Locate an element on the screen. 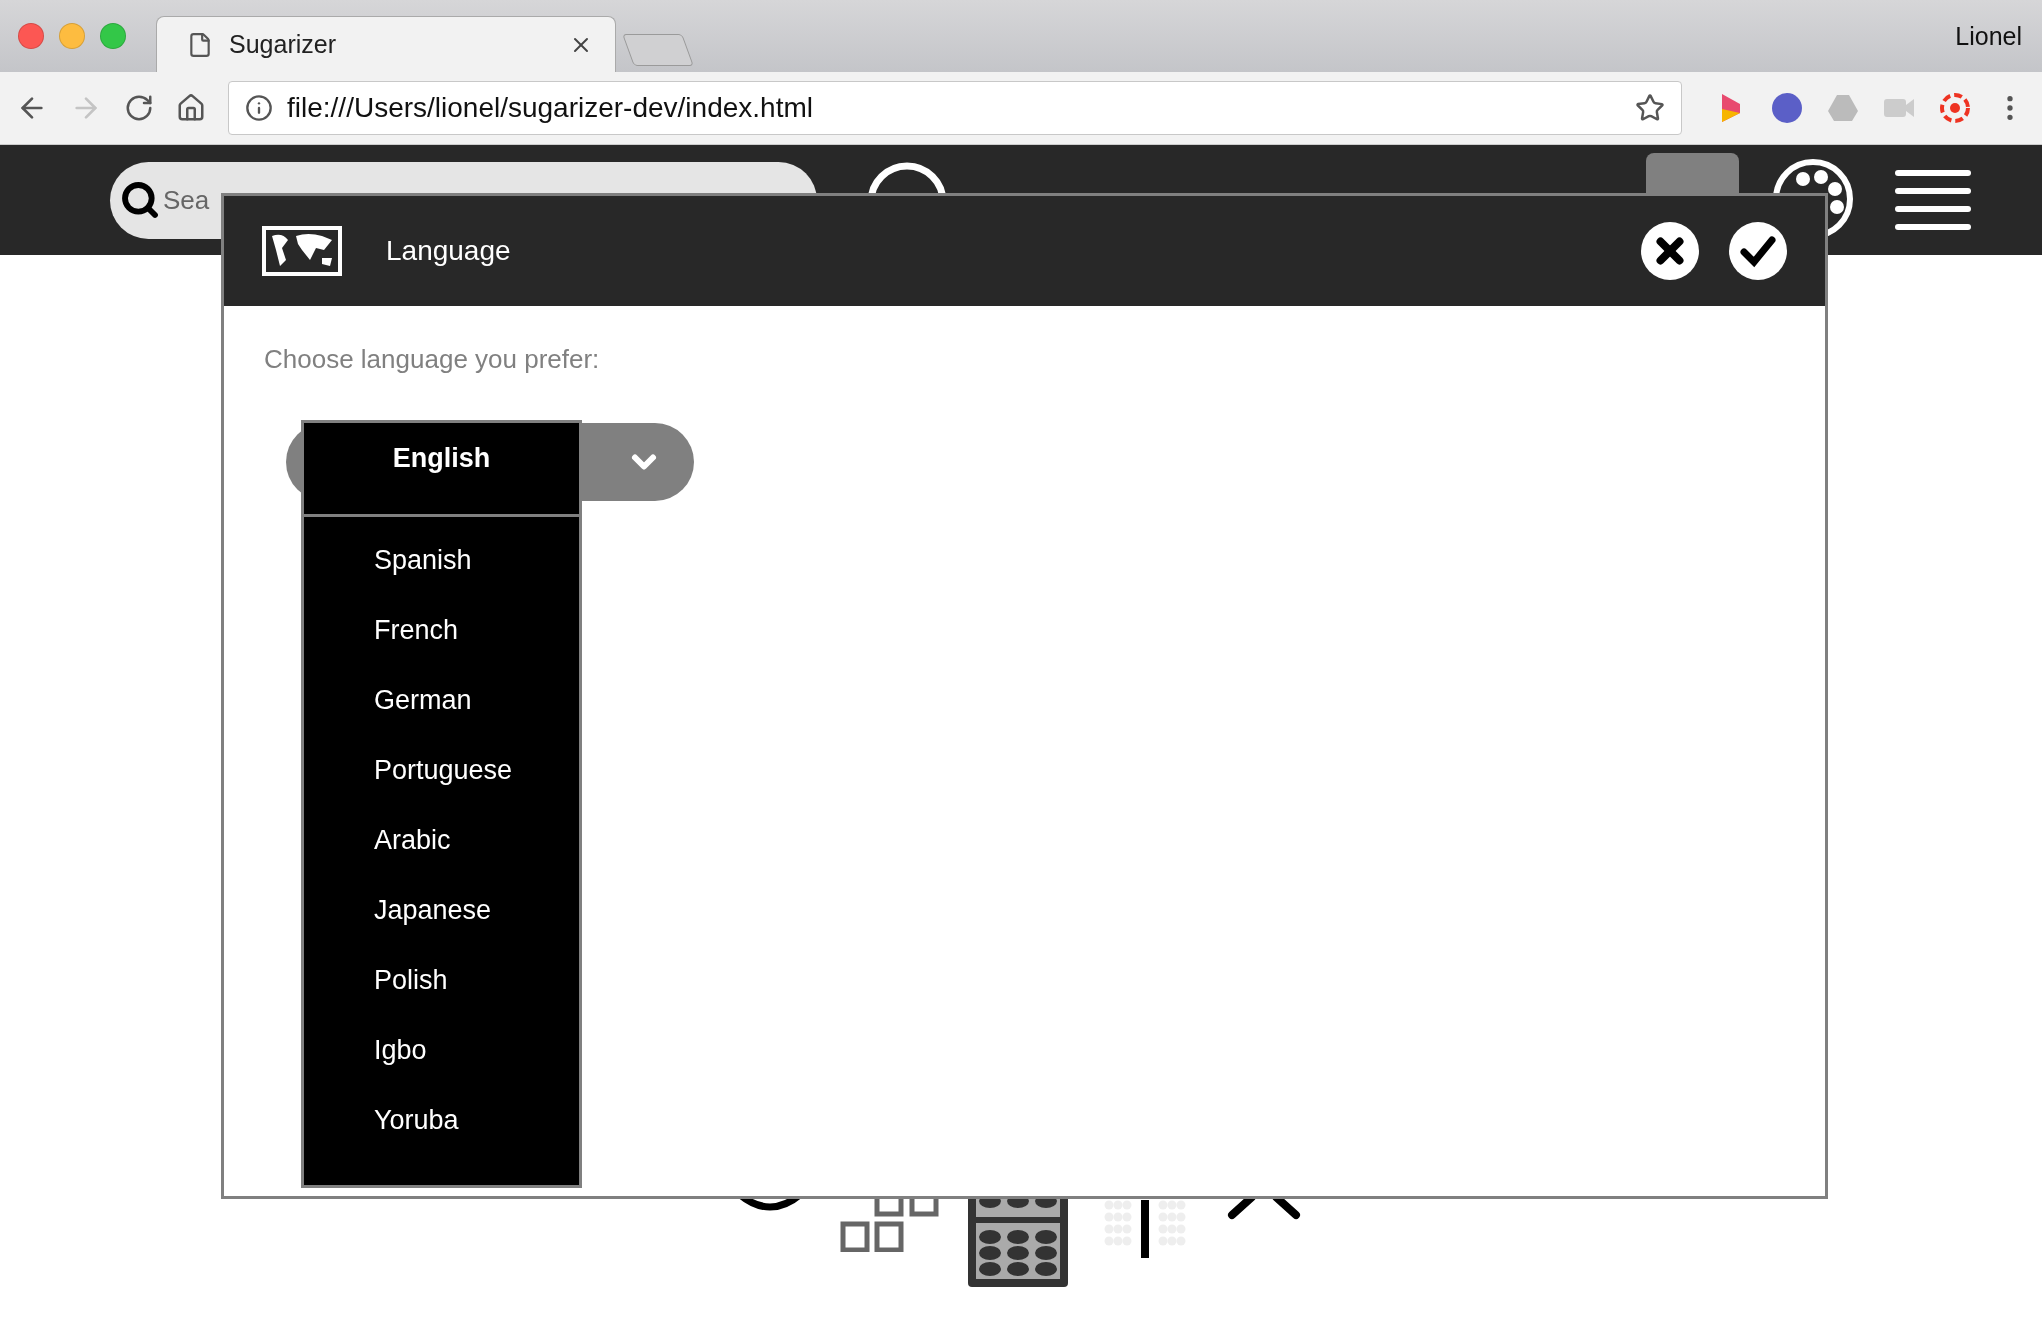 The height and width of the screenshot is (1341, 2042). extension-icon is located at coordinates (1787, 108).